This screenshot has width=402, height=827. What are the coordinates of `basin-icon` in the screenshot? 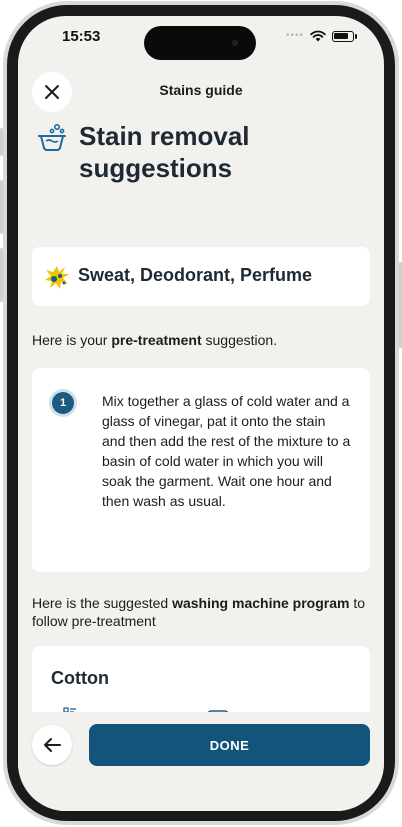 It's located at (52, 137).